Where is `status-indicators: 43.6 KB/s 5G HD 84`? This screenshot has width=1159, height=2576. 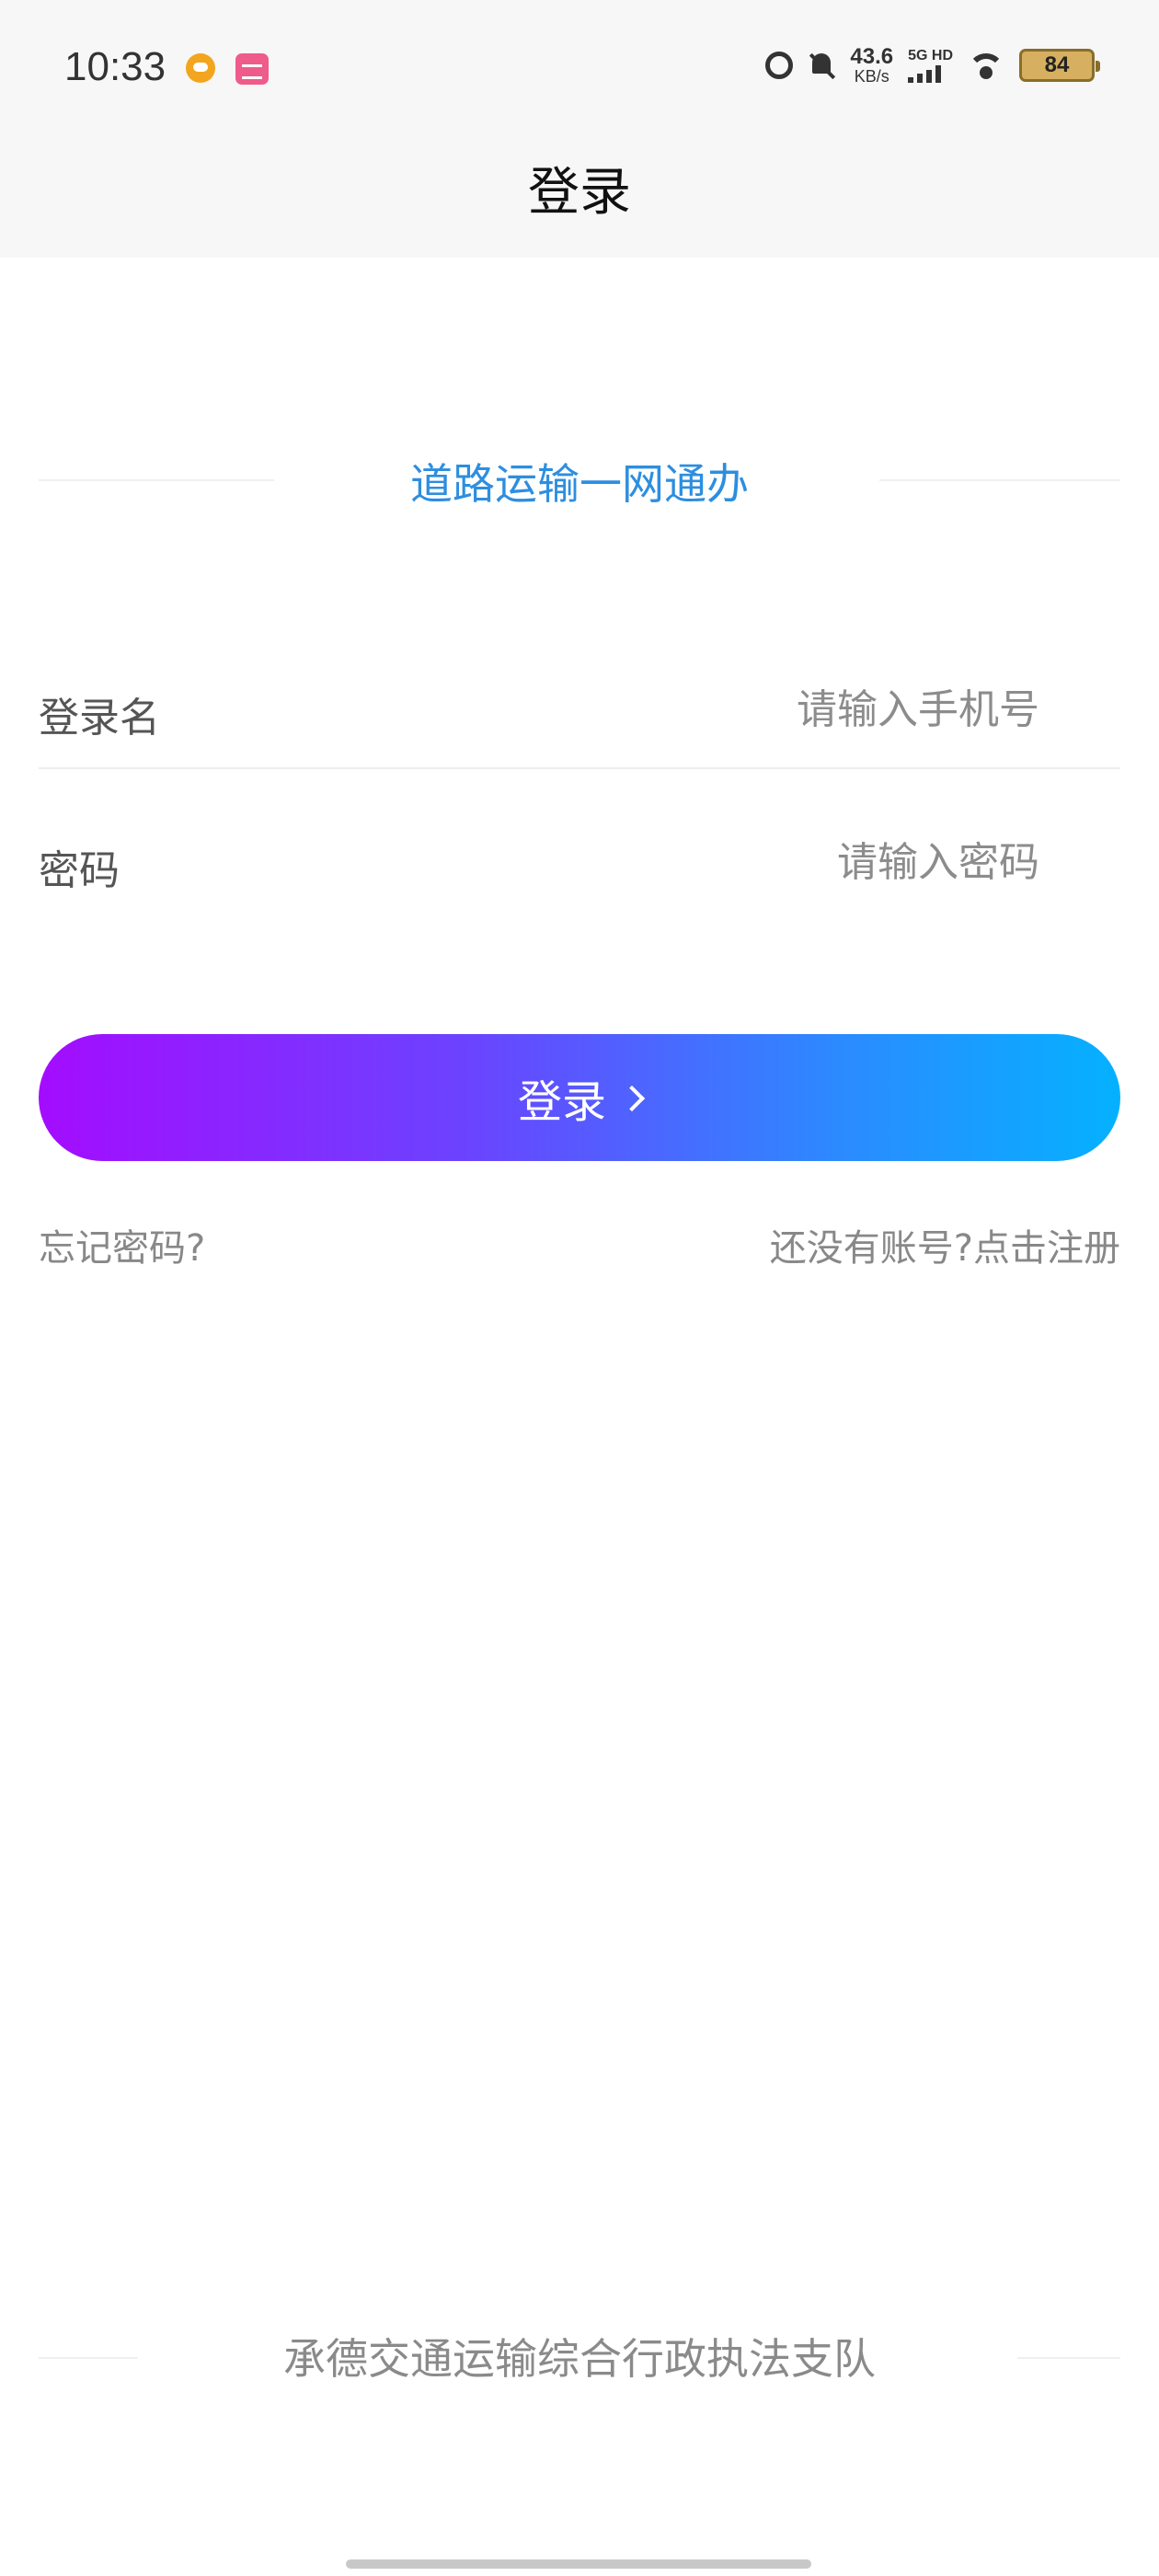
status-indicators: 43.6 KB/s 5G HD 84 is located at coordinates (932, 65).